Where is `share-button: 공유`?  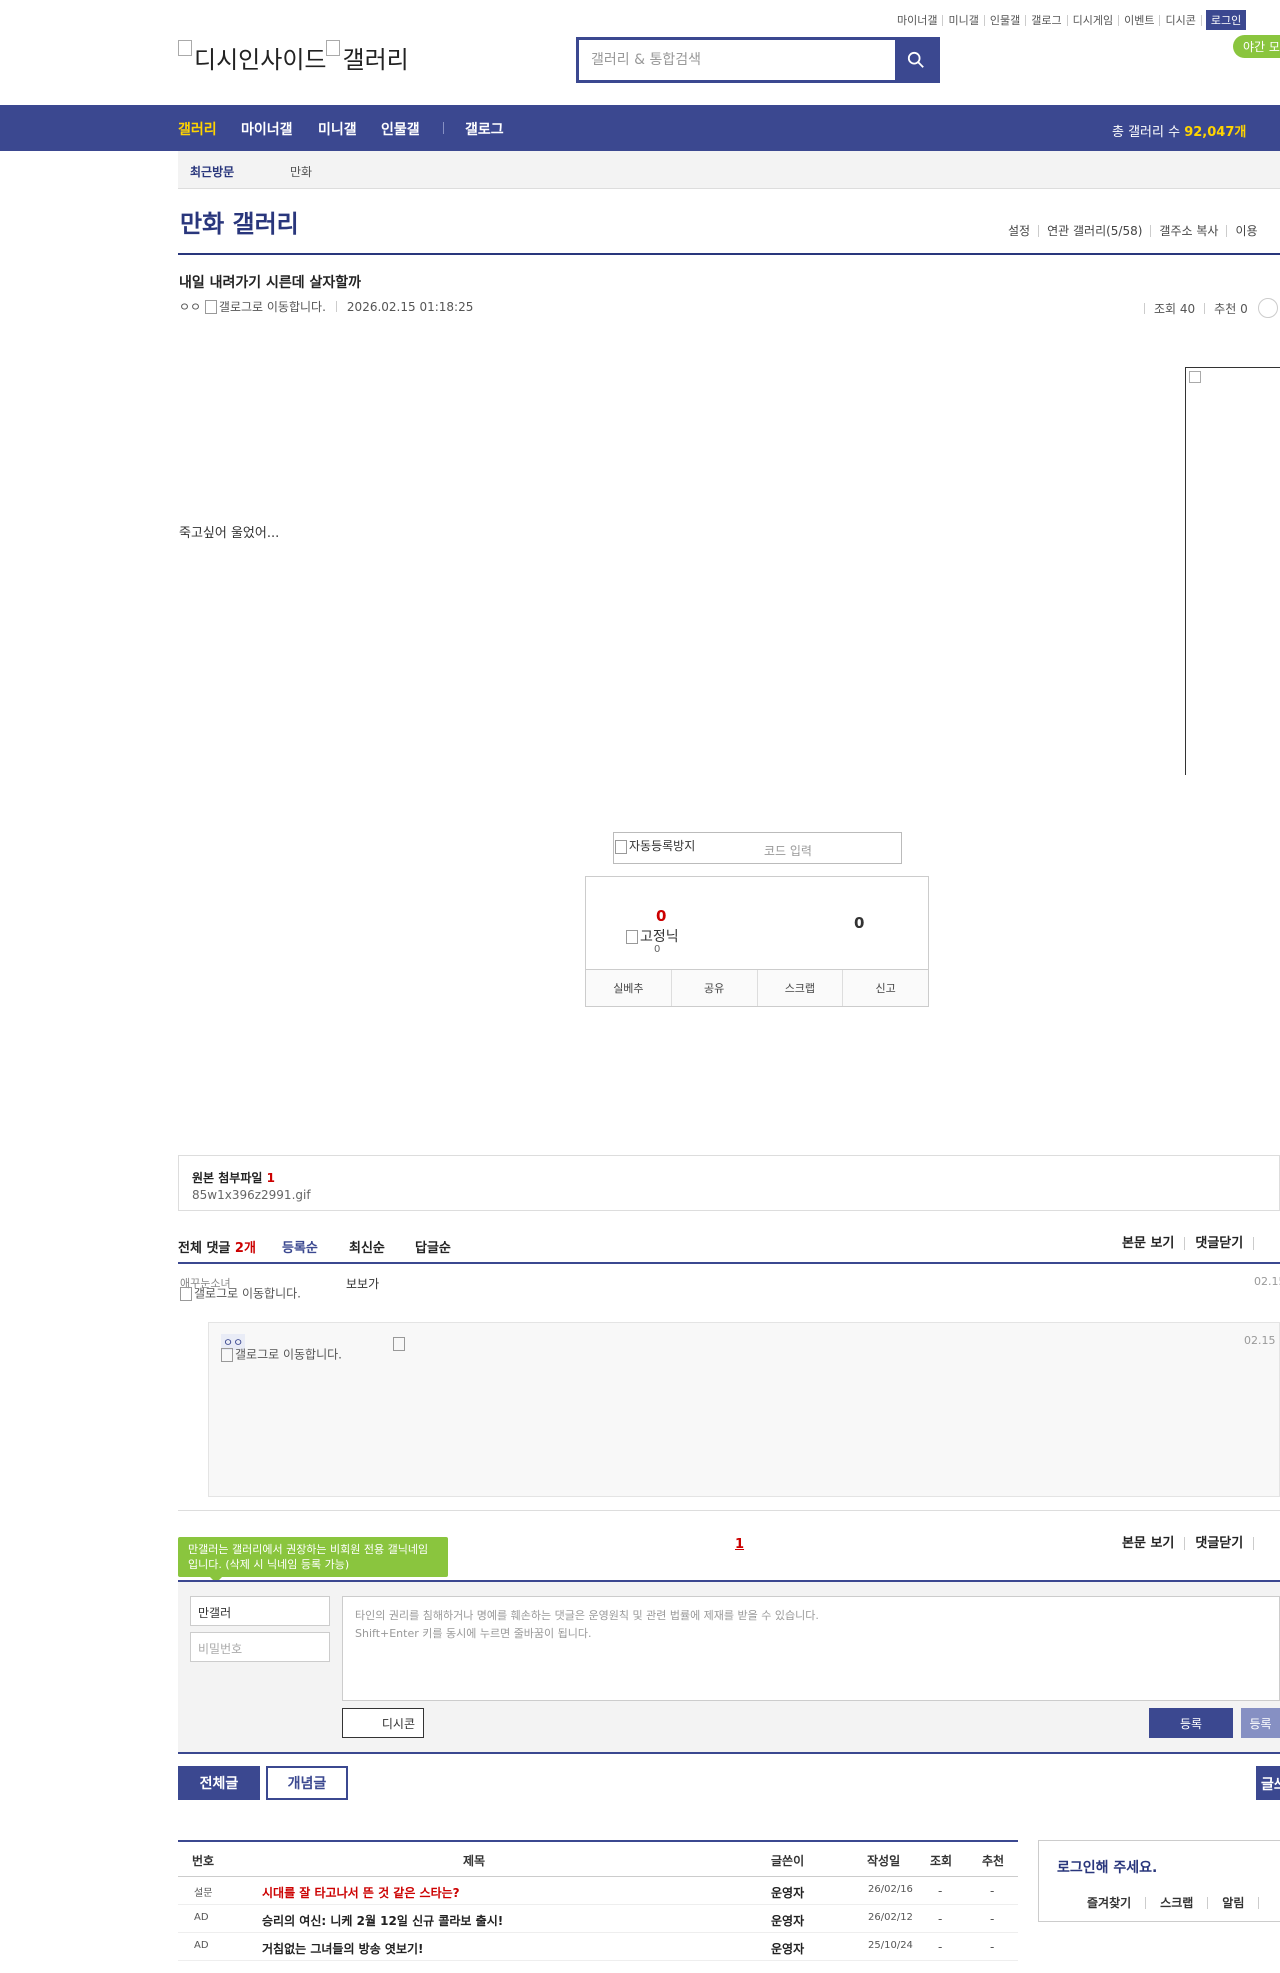 share-button: 공유 is located at coordinates (715, 988).